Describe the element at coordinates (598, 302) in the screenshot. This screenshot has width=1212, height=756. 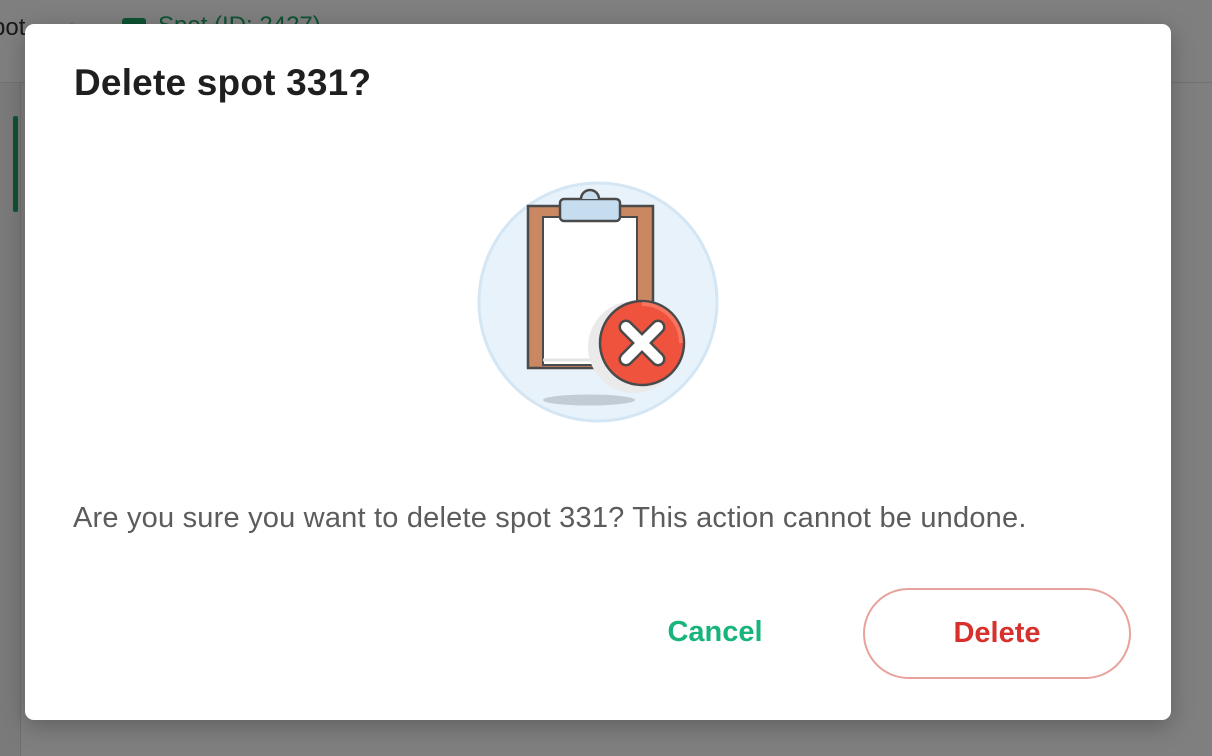
I see `clipboard-delete-icon` at that location.